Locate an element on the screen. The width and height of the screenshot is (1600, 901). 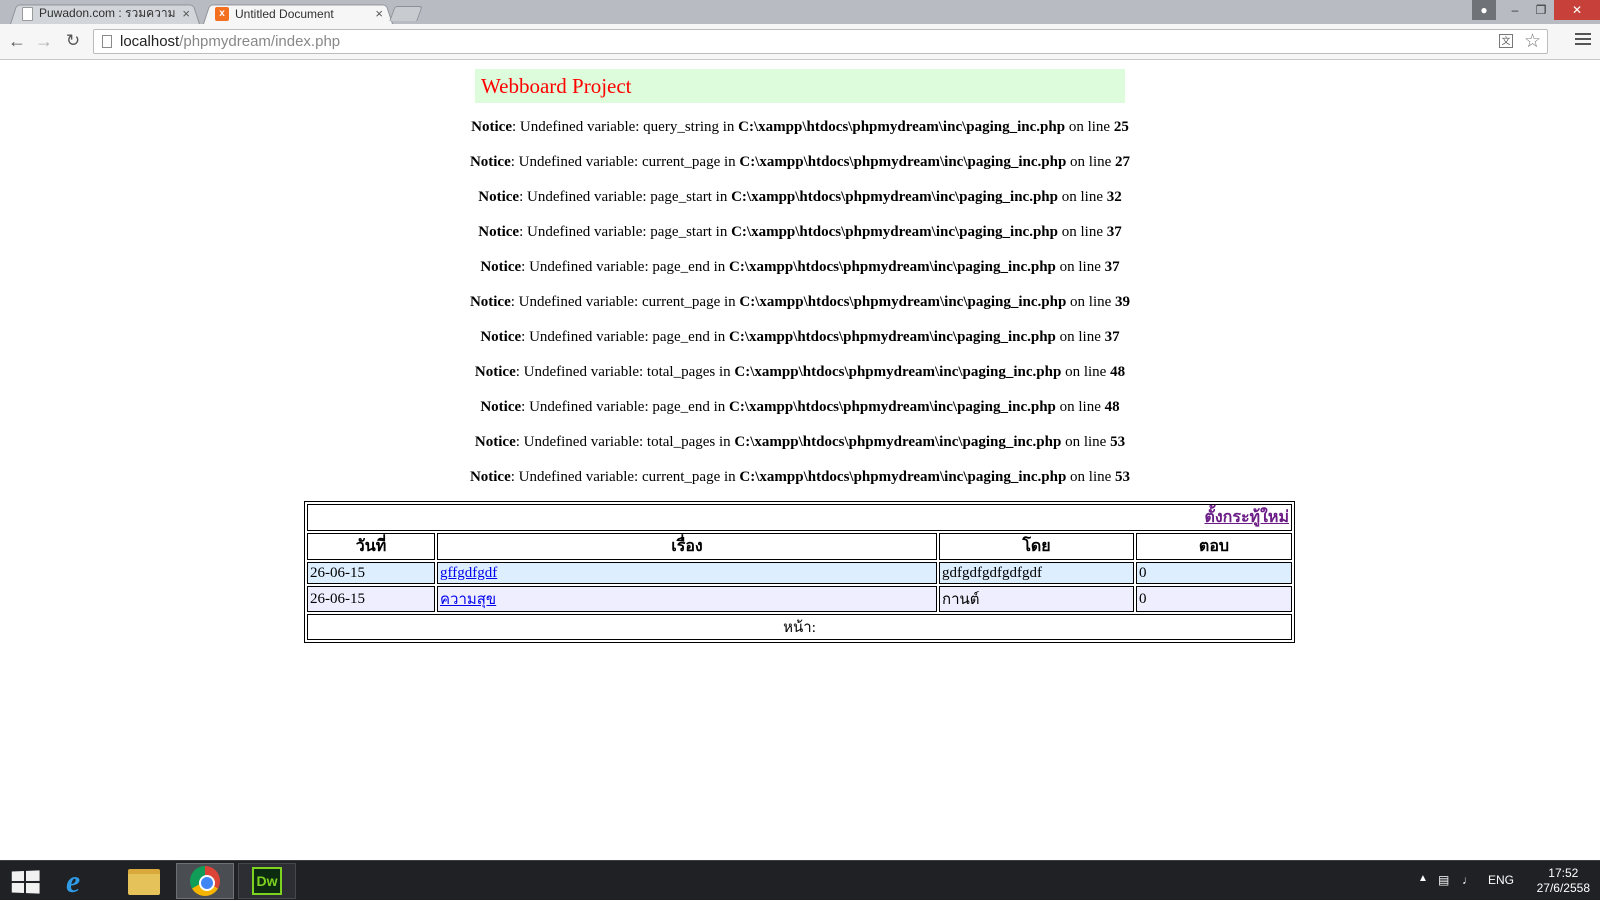
page-icon is located at coordinates (107, 41).